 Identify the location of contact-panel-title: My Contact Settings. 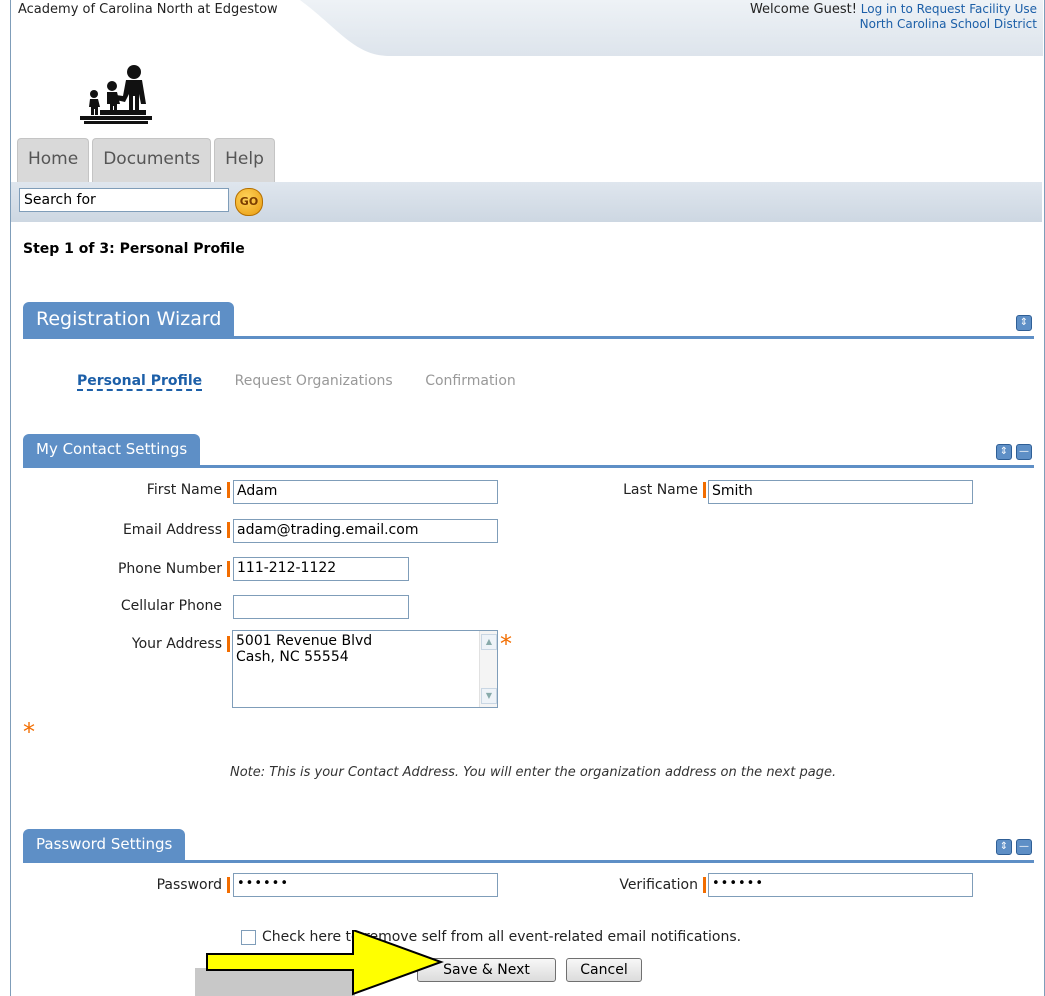
(112, 449).